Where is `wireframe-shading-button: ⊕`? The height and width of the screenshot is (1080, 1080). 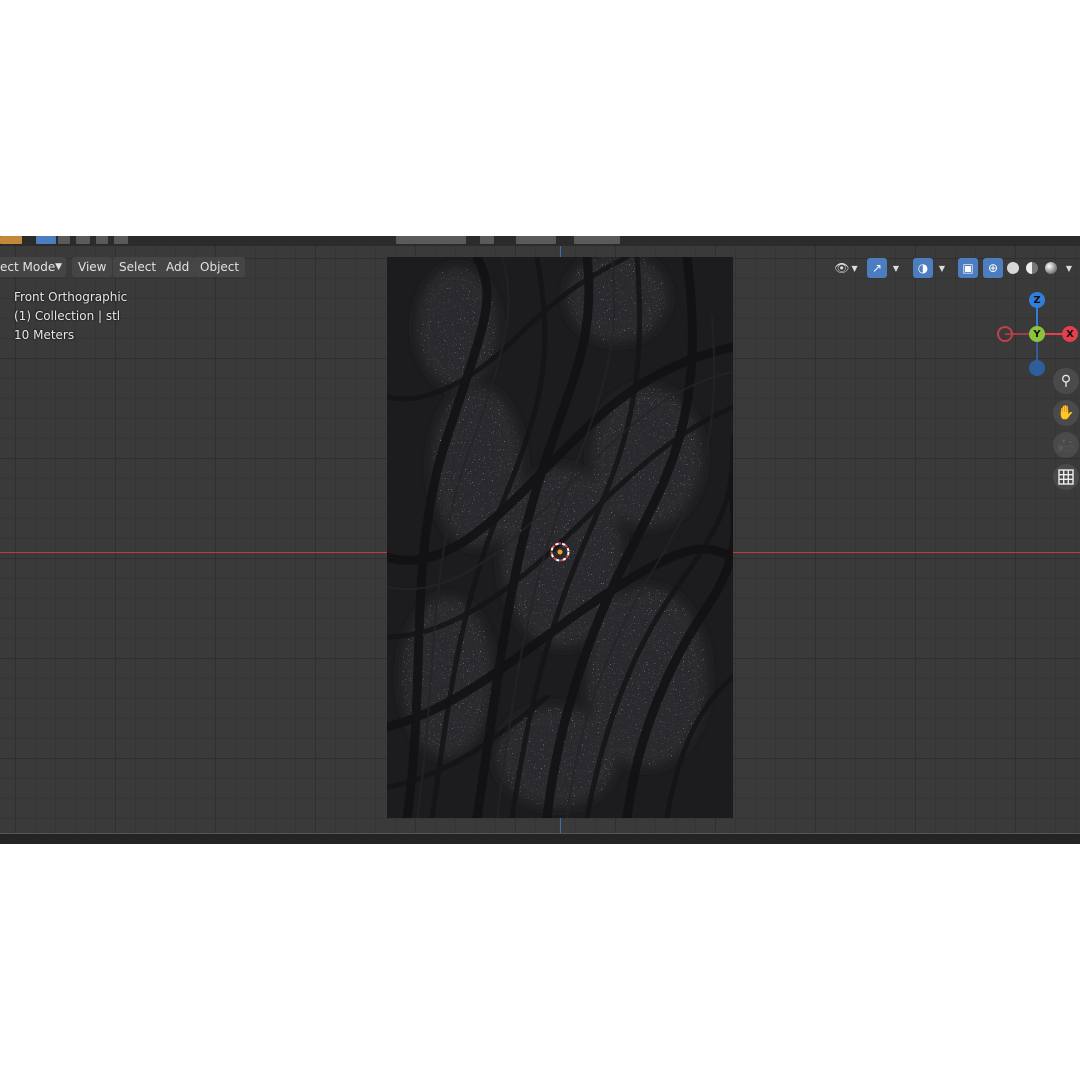 wireframe-shading-button: ⊕ is located at coordinates (993, 268).